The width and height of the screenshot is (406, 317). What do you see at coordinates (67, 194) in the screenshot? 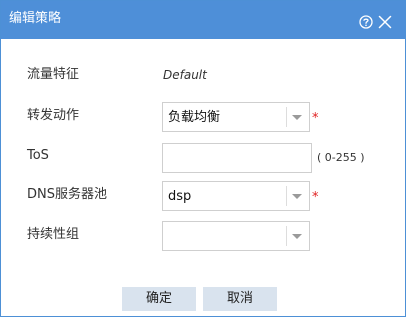
I see `dns-pool-label: DNS服务器池` at bounding box center [67, 194].